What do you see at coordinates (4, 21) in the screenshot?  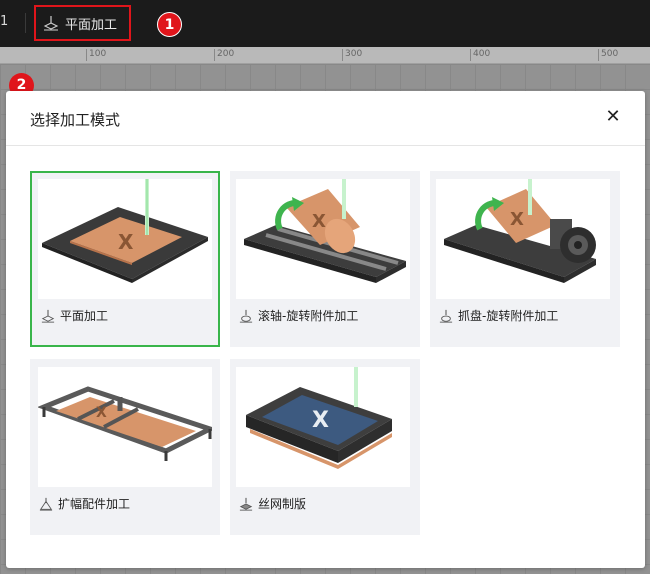 I see `toolbar-number: 1` at bounding box center [4, 21].